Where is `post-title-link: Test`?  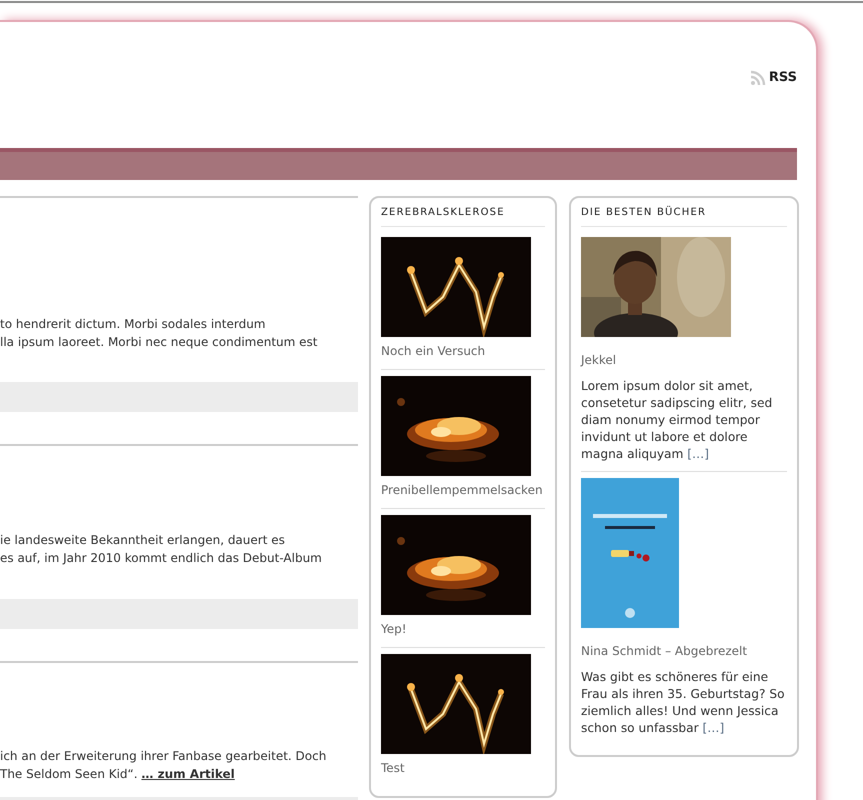
post-title-link: Test is located at coordinates (393, 772).